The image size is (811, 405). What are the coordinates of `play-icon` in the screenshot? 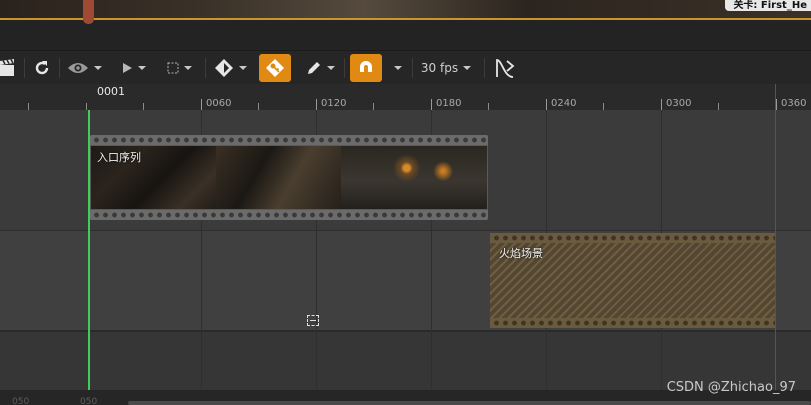 It's located at (127, 68).